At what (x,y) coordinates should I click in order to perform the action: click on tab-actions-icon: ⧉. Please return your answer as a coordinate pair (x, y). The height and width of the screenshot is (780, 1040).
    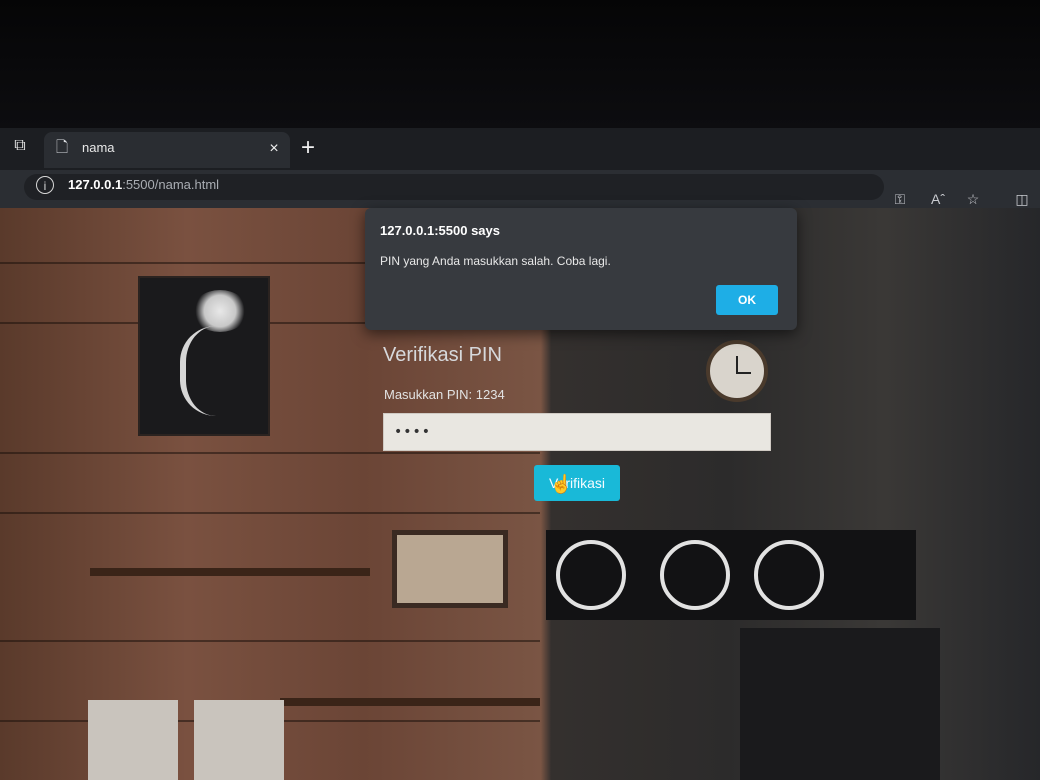
    Looking at the image, I should click on (20, 146).